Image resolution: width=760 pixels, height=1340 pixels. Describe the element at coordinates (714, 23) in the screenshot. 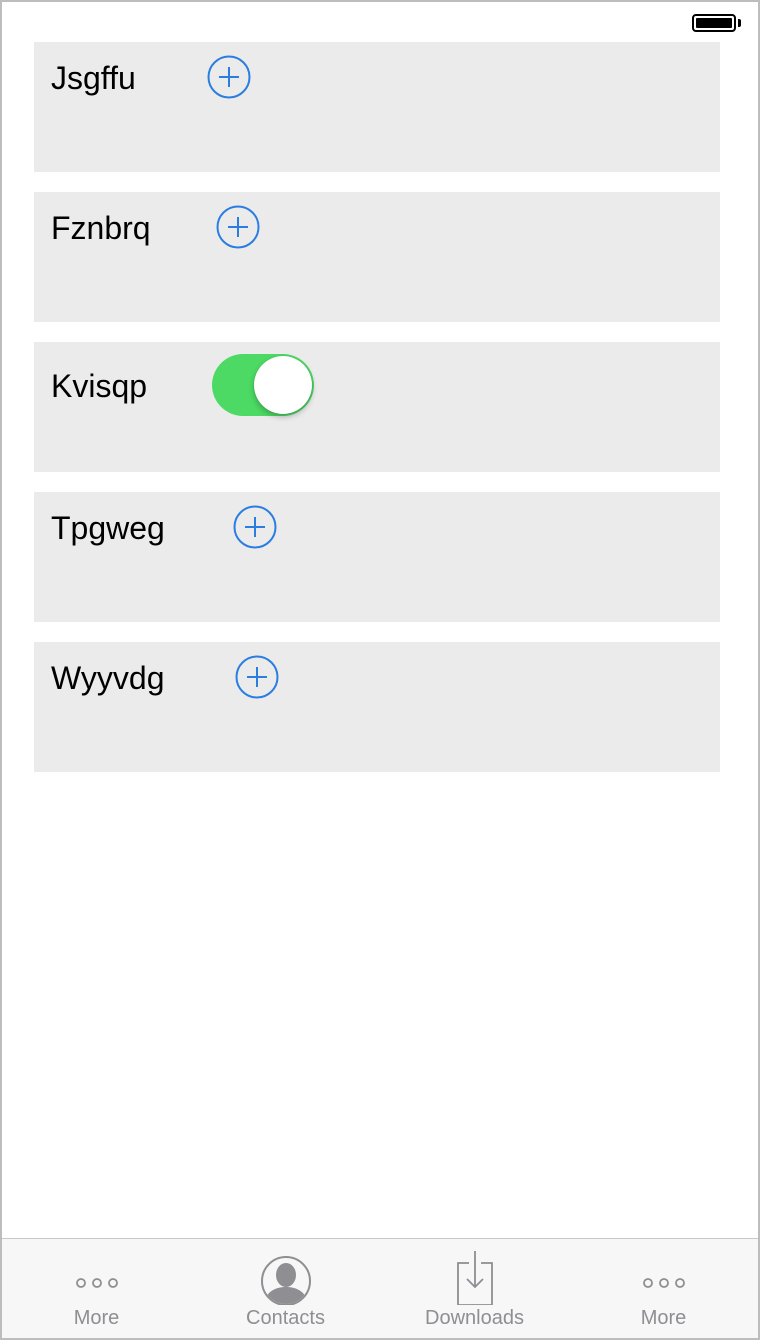

I see `battery-icon` at that location.